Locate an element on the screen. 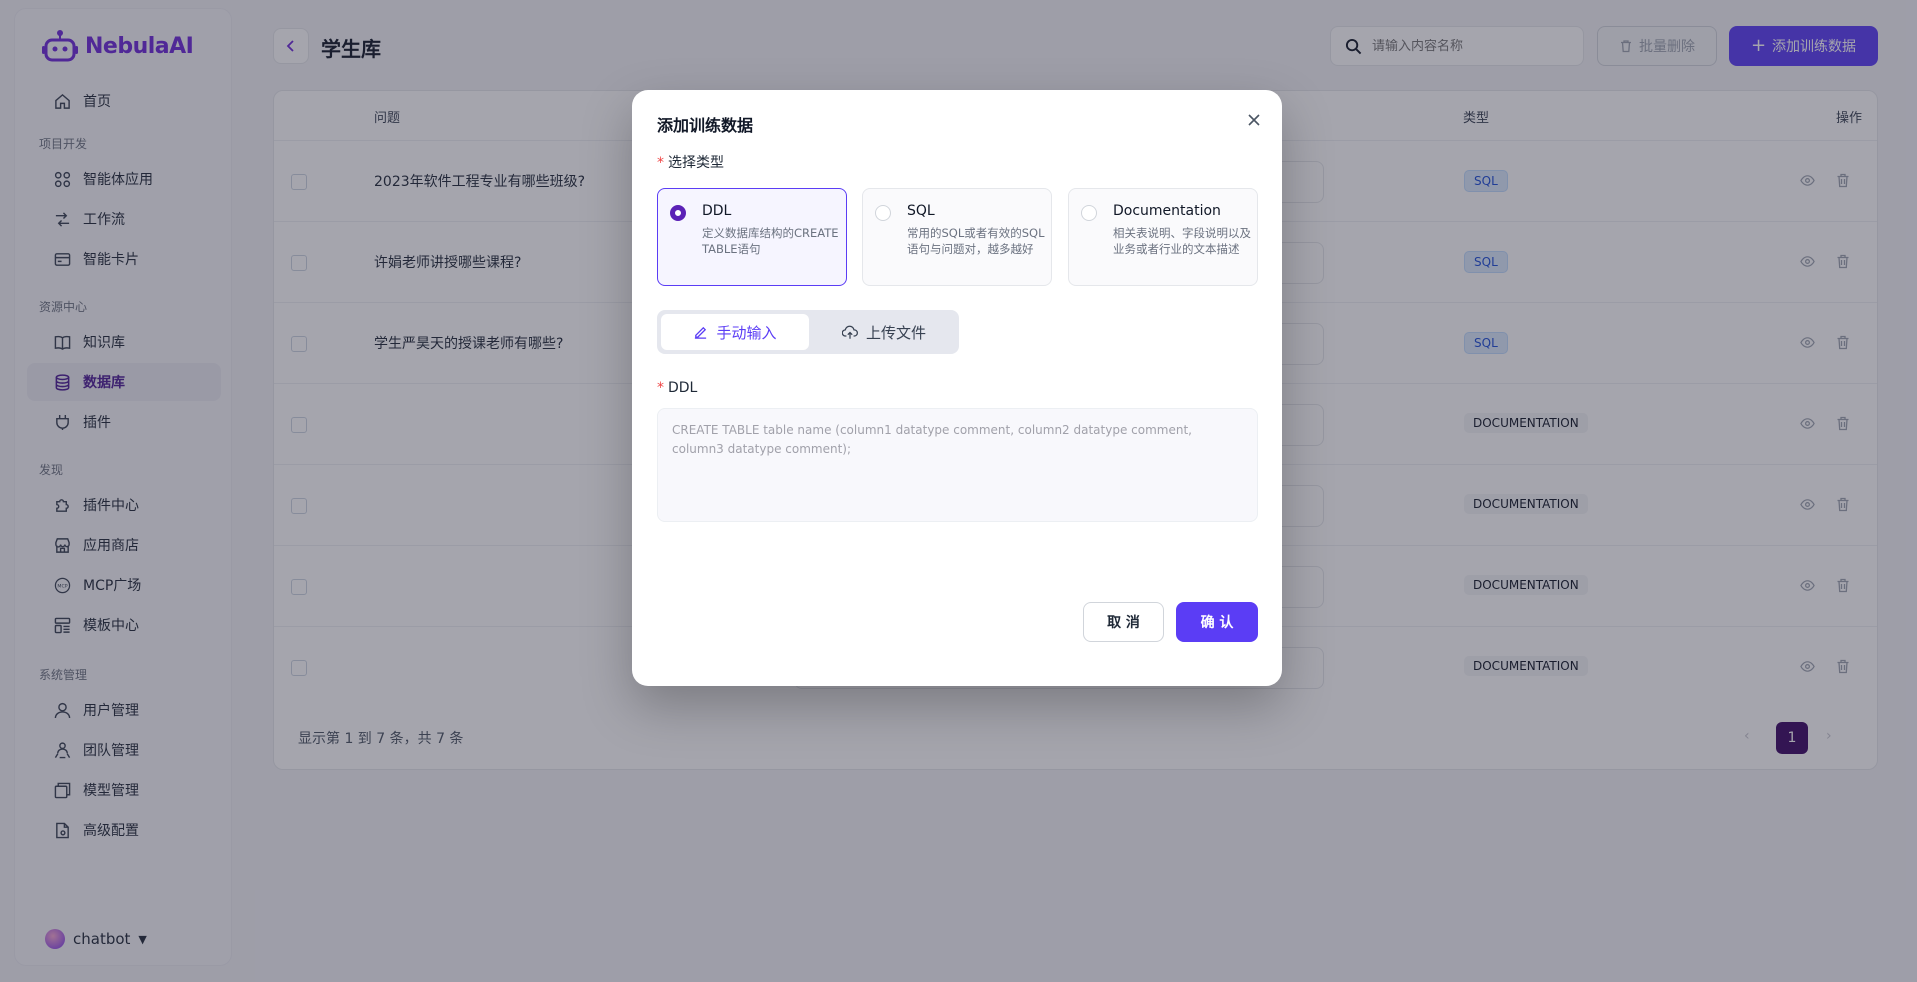  ddl-label: * DDL is located at coordinates (677, 388).